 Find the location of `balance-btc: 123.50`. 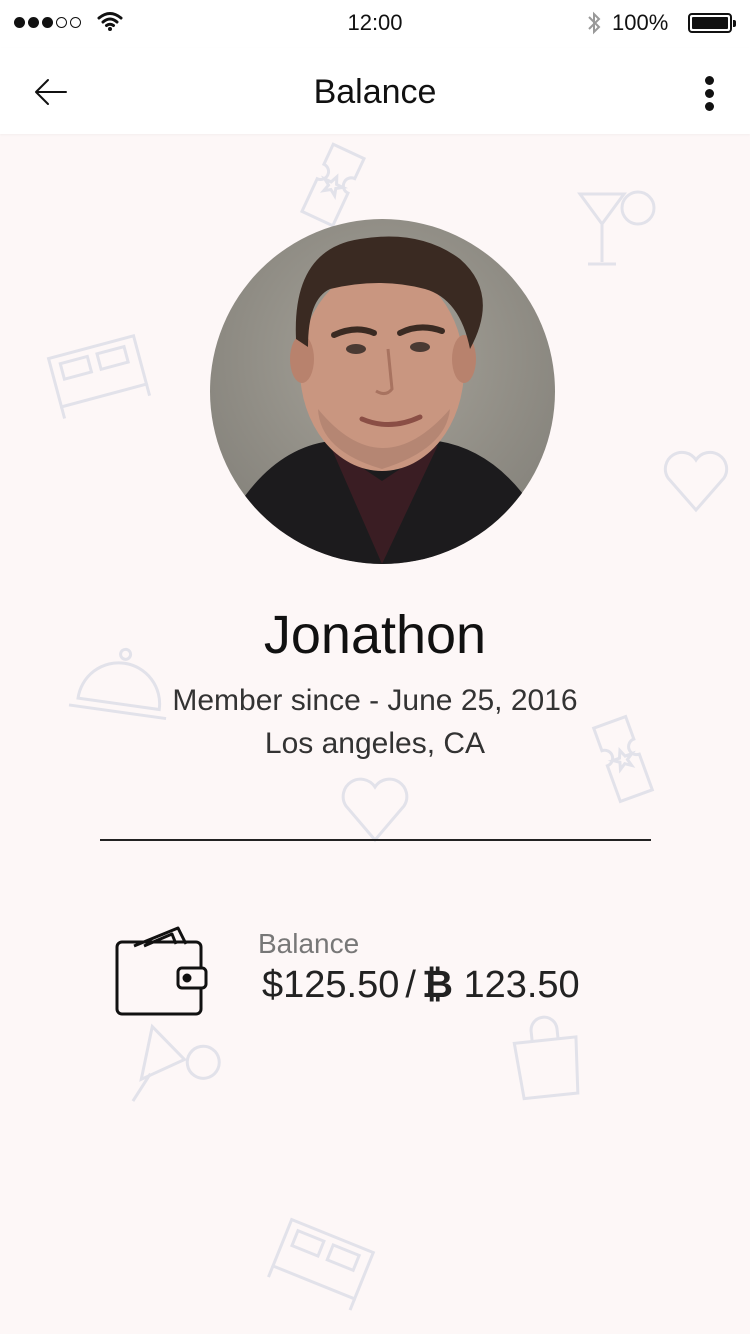

balance-btc: 123.50 is located at coordinates (521, 985).